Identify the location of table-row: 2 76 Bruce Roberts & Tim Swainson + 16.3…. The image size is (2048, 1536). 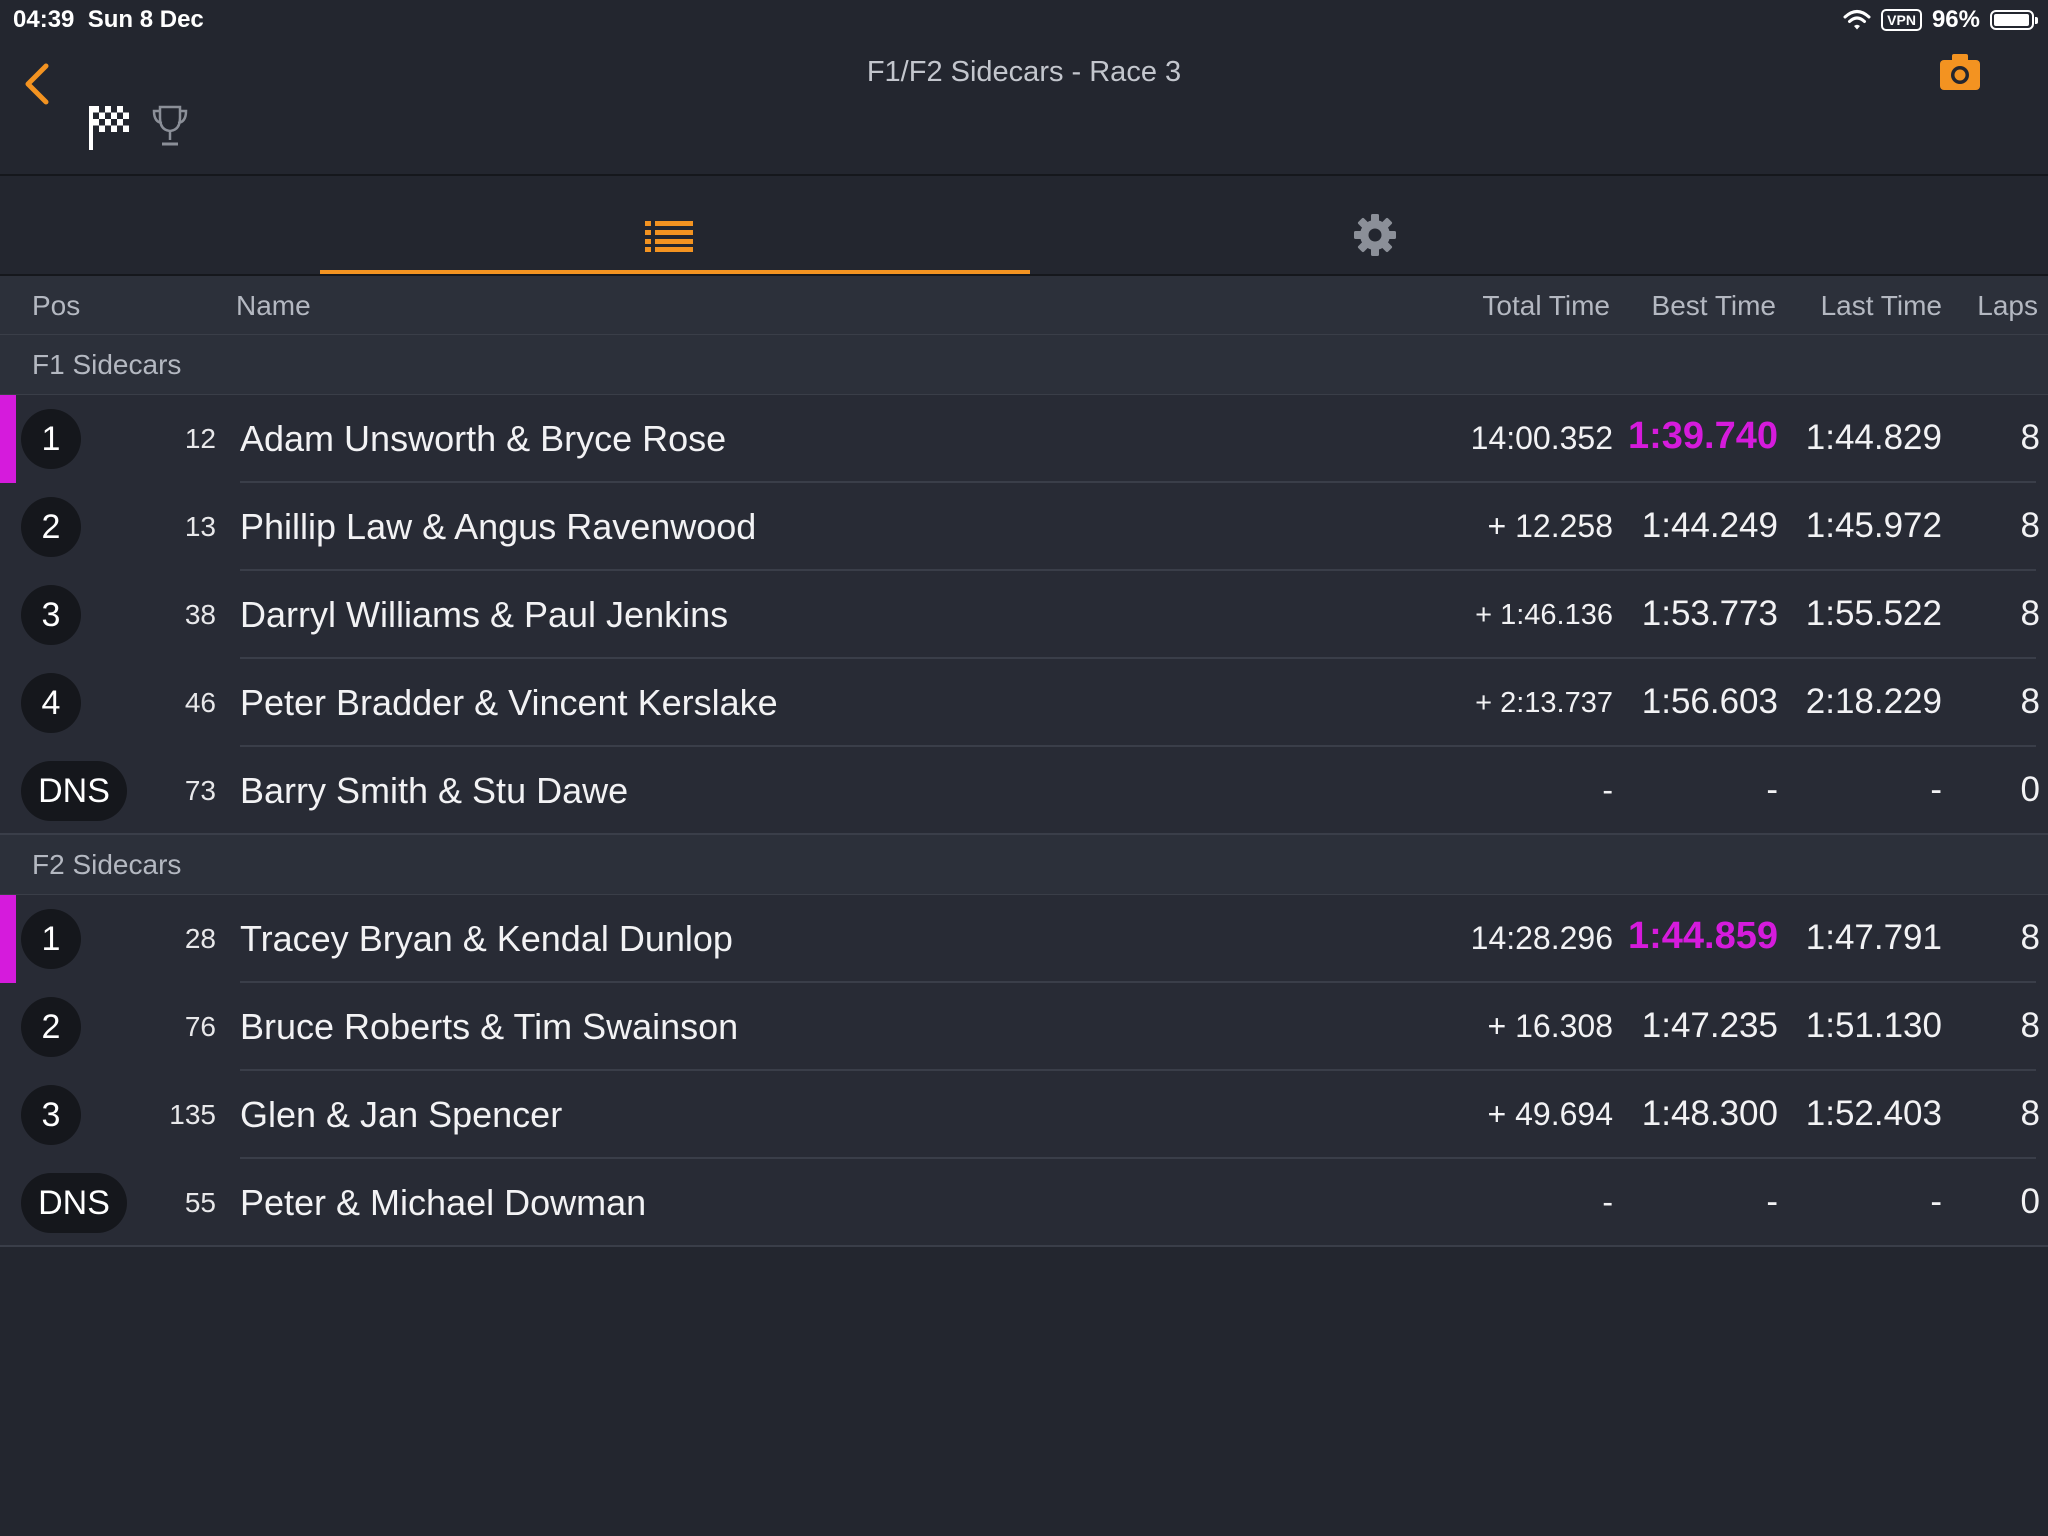
(1024, 1027).